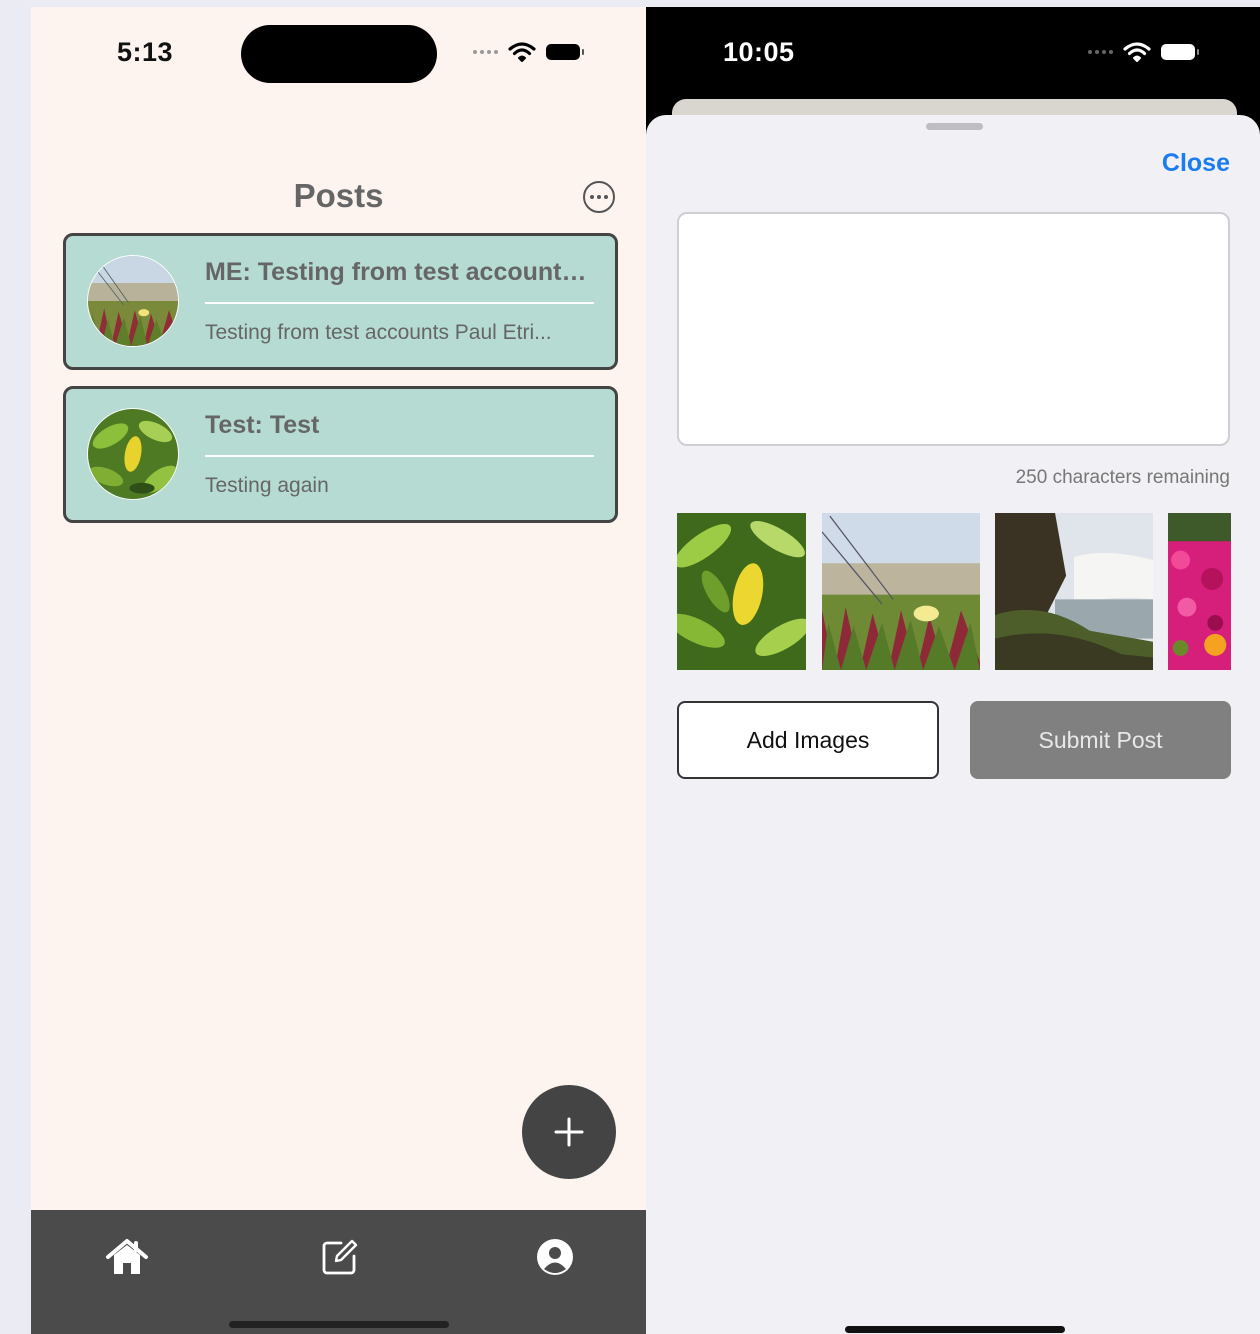 This screenshot has height=1334, width=1260. Describe the element at coordinates (1199, 591) in the screenshot. I see `thumbnail-pink-flowers` at that location.